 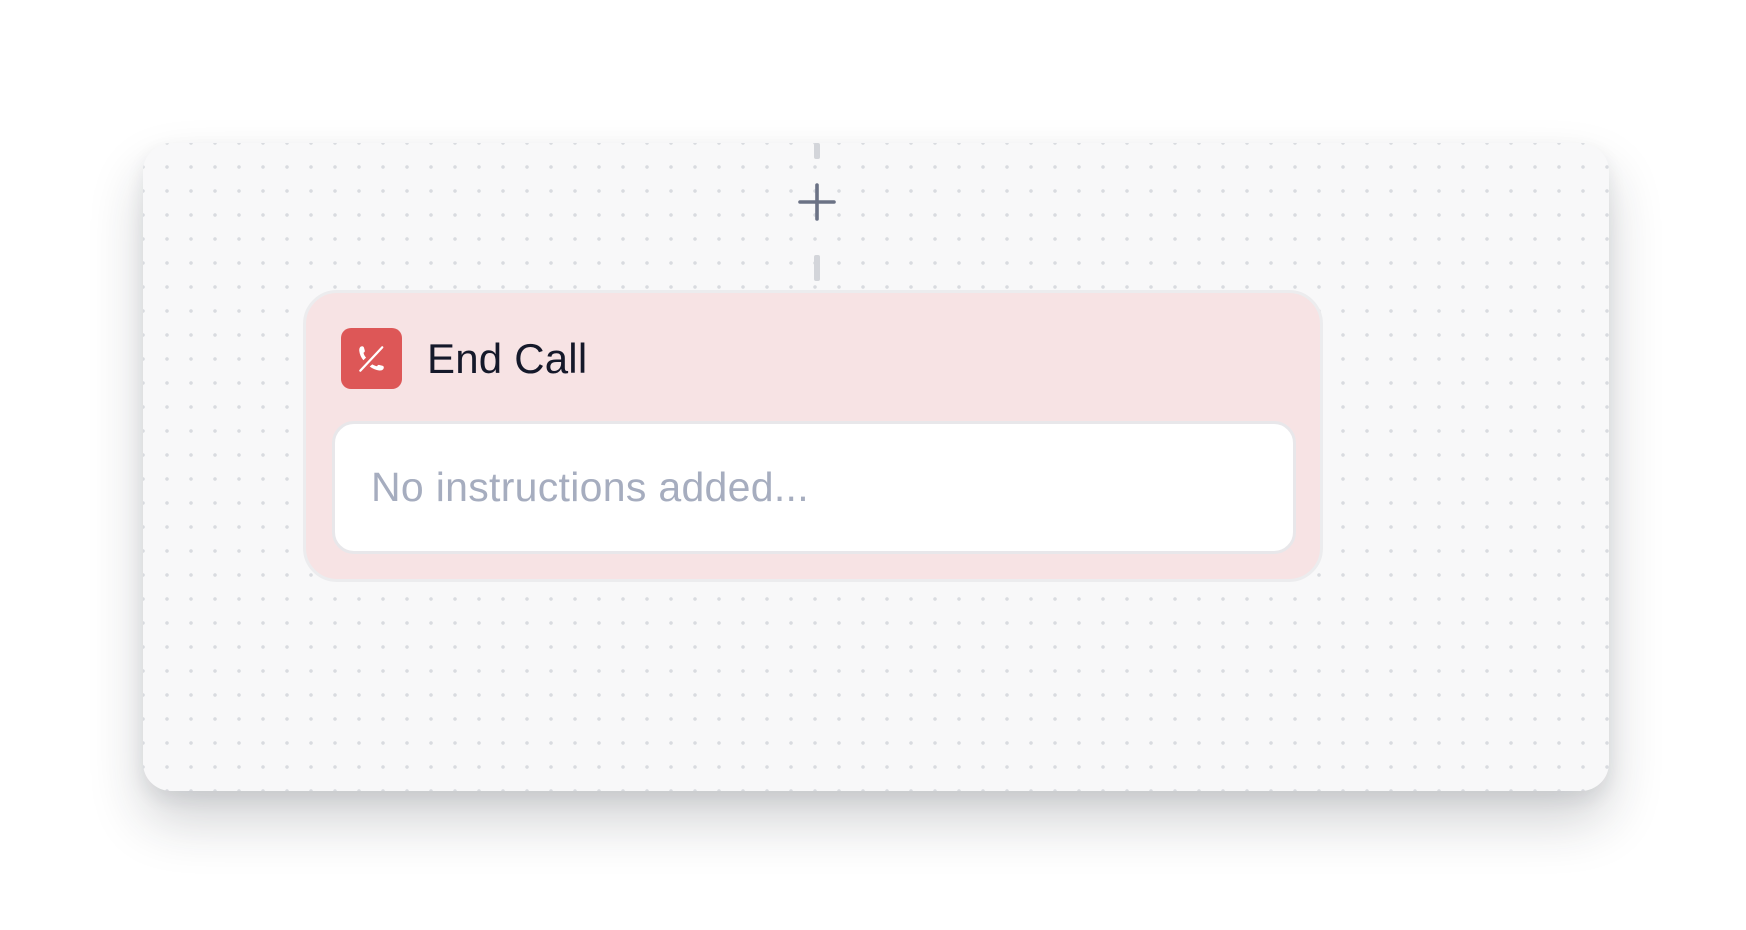 What do you see at coordinates (817, 268) in the screenshot?
I see `connector-line-bottom` at bounding box center [817, 268].